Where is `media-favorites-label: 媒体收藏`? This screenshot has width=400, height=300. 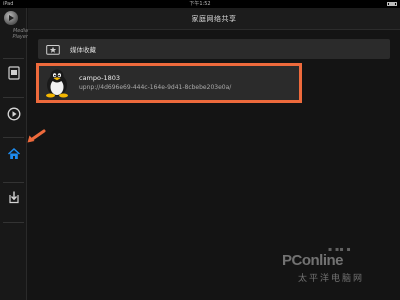 media-favorites-label: 媒体收藏 is located at coordinates (83, 50).